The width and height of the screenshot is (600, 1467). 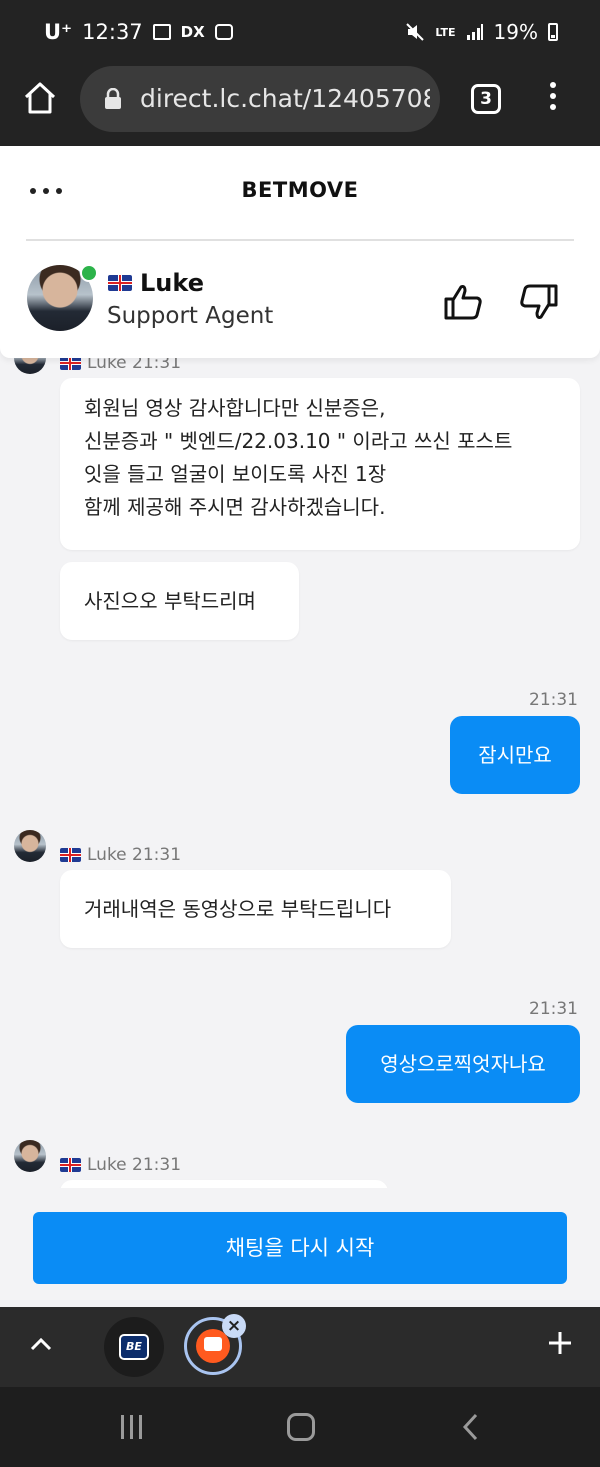 What do you see at coordinates (172, 283) in the screenshot?
I see `agent-name: Luke` at bounding box center [172, 283].